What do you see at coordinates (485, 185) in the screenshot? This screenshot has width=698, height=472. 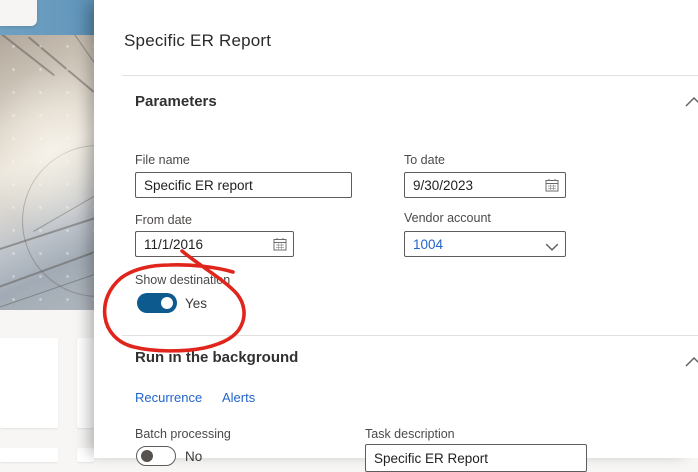 I see `to-date-input` at bounding box center [485, 185].